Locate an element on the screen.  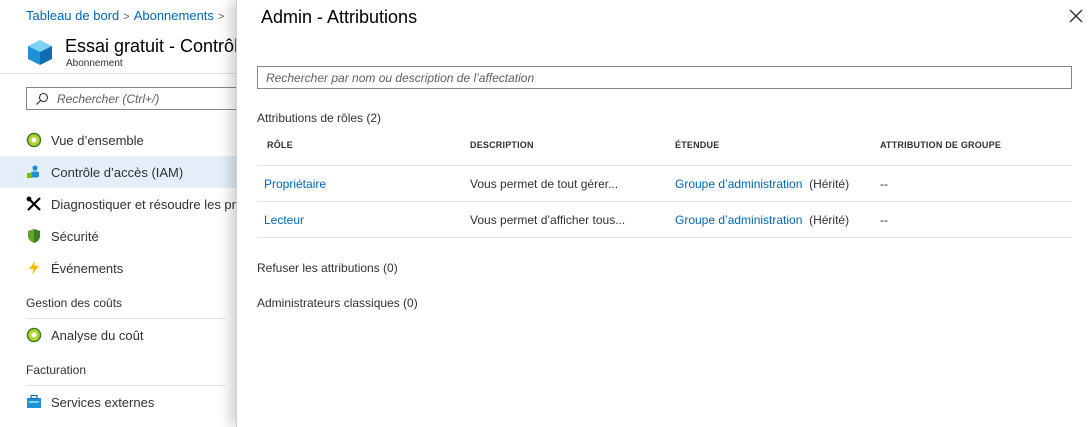
overview-icon is located at coordinates (34, 140).